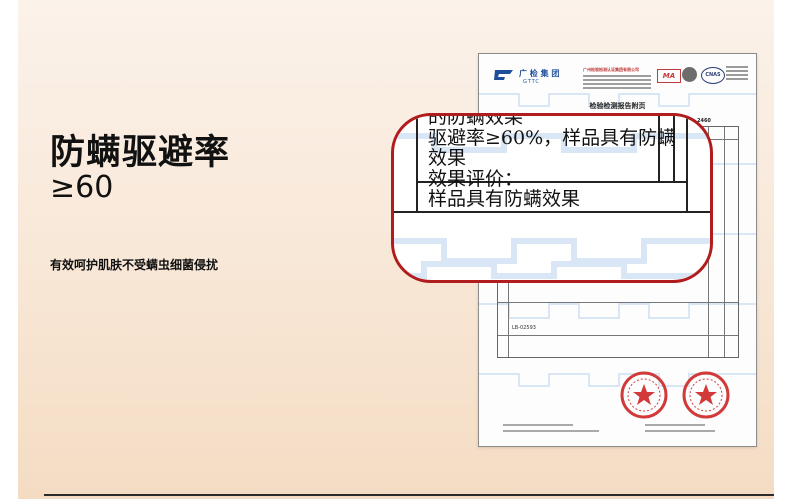 The image size is (790, 499). I want to click on magnified-row-divider, so click(552, 212).